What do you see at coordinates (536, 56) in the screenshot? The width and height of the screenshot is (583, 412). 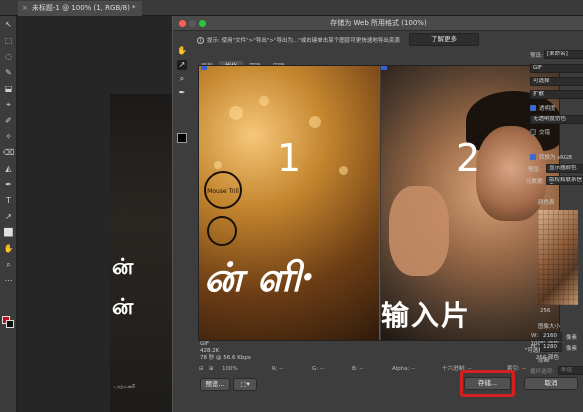 I see `preset-label: 预设:` at bounding box center [536, 56].